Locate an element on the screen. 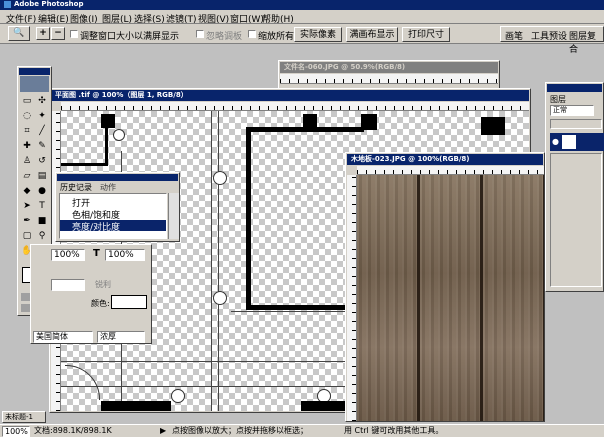 The height and width of the screenshot is (437, 604). magnifier-icon: 🔍 is located at coordinates (19, 33).